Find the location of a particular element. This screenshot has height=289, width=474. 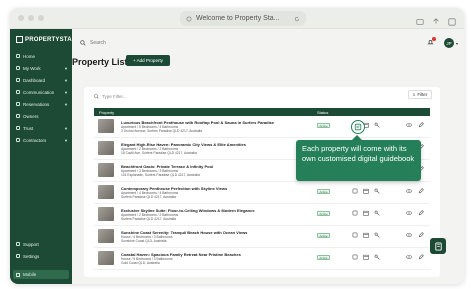

status-badge: Active is located at coordinates (323, 235).